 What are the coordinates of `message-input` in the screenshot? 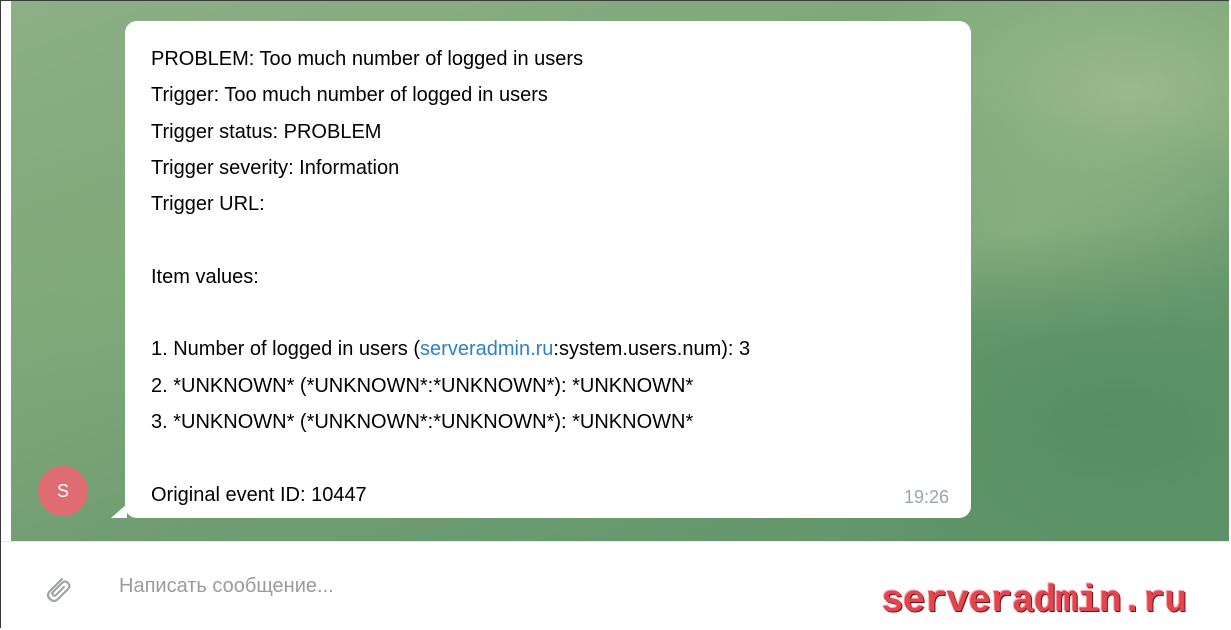 It's located at (469, 586).